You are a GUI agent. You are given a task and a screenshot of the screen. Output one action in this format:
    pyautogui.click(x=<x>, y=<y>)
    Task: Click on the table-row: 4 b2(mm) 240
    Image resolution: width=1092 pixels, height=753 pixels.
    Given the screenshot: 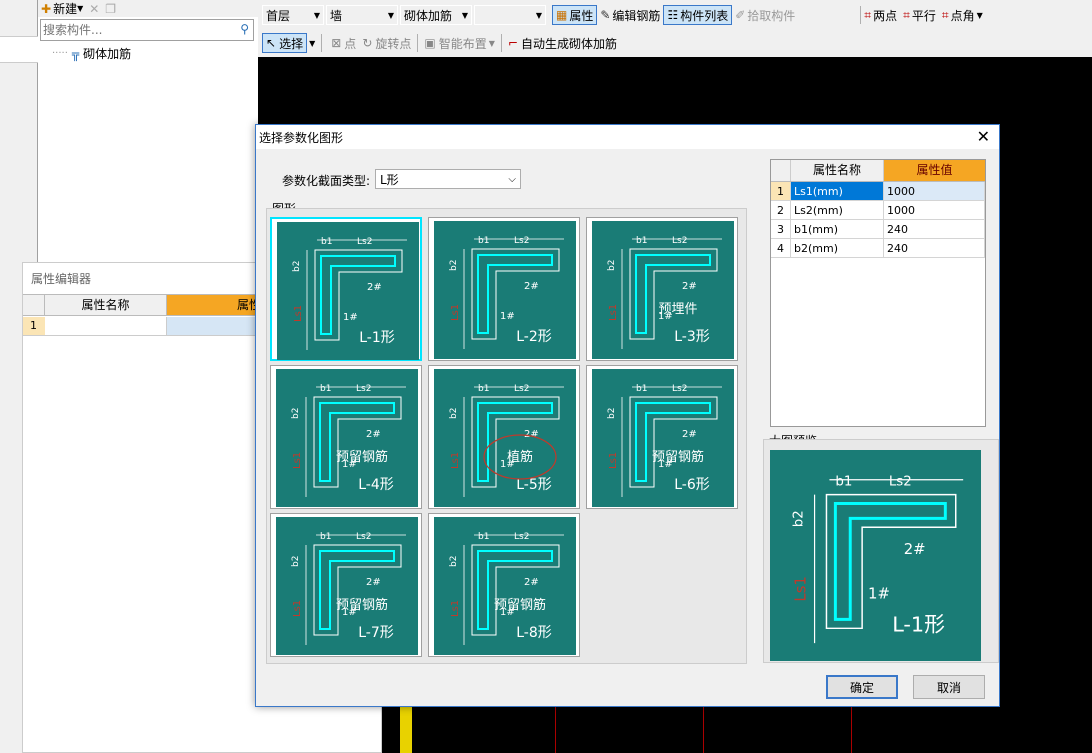 What is the action you would take?
    pyautogui.click(x=878, y=248)
    